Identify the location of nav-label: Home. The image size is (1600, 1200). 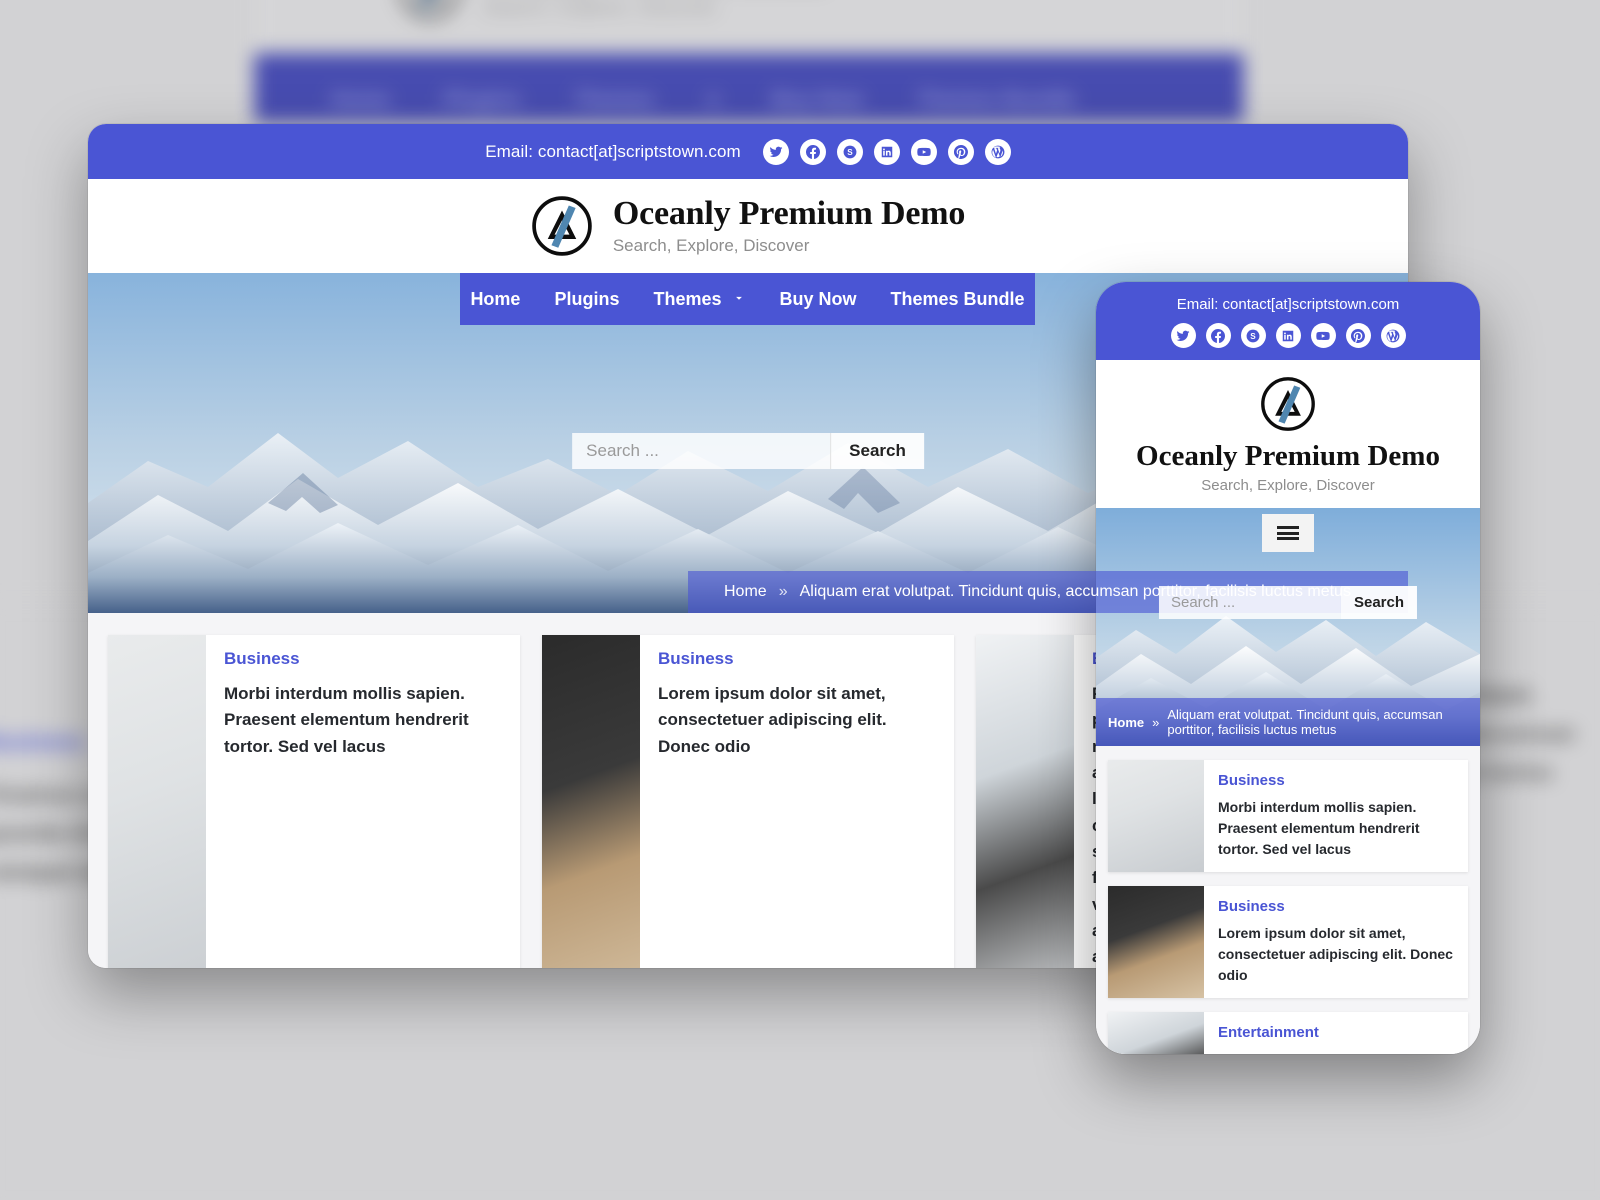
(495, 298).